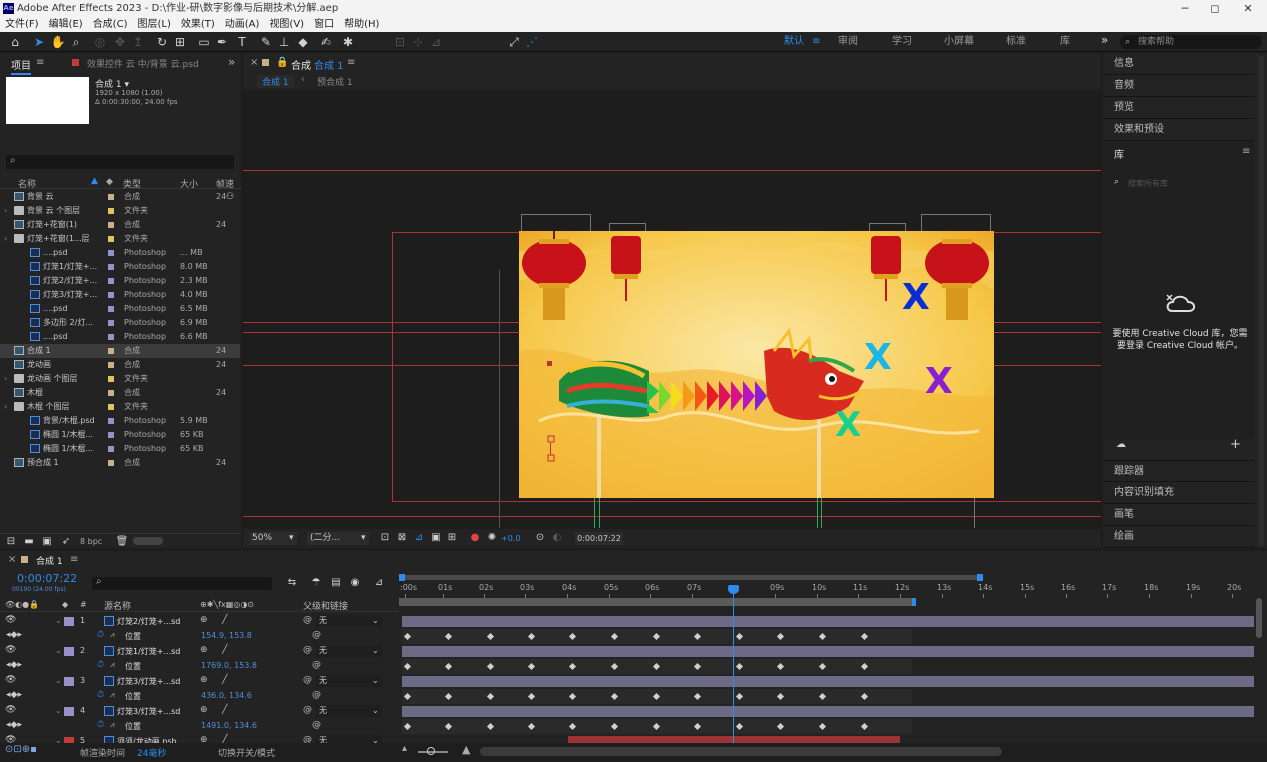  Describe the element at coordinates (316, 725) in the screenshot. I see `expression-pickwhip-icon: @` at that location.